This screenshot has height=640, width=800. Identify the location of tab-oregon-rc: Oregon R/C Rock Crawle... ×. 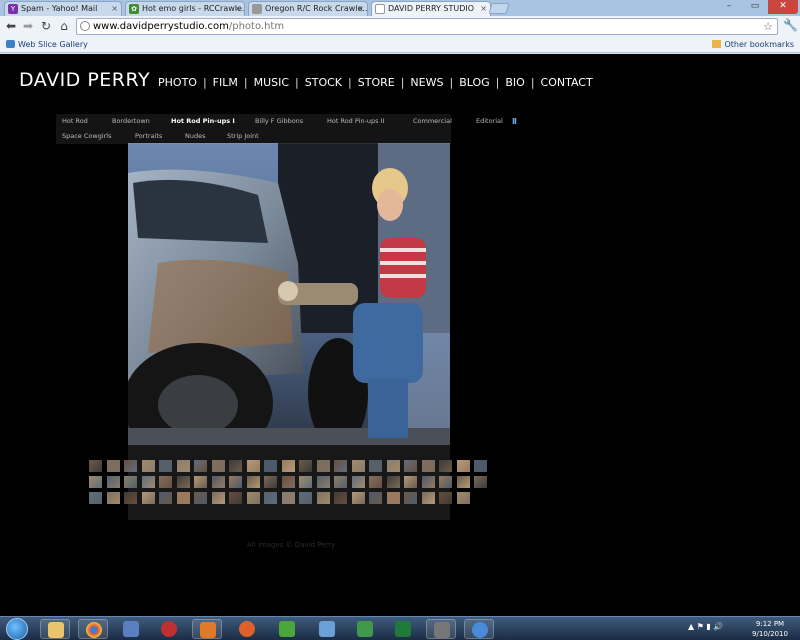
(308, 8).